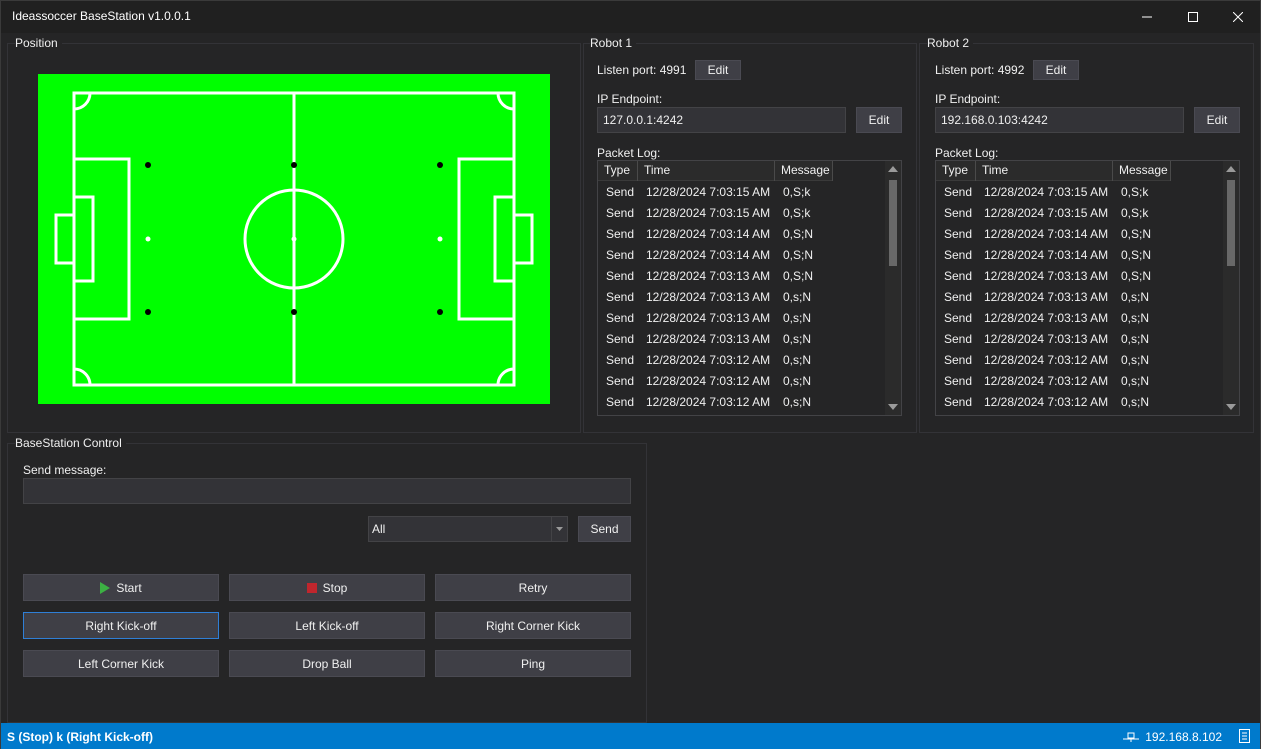 The height and width of the screenshot is (749, 1261). I want to click on target-robot-value: All, so click(379, 529).